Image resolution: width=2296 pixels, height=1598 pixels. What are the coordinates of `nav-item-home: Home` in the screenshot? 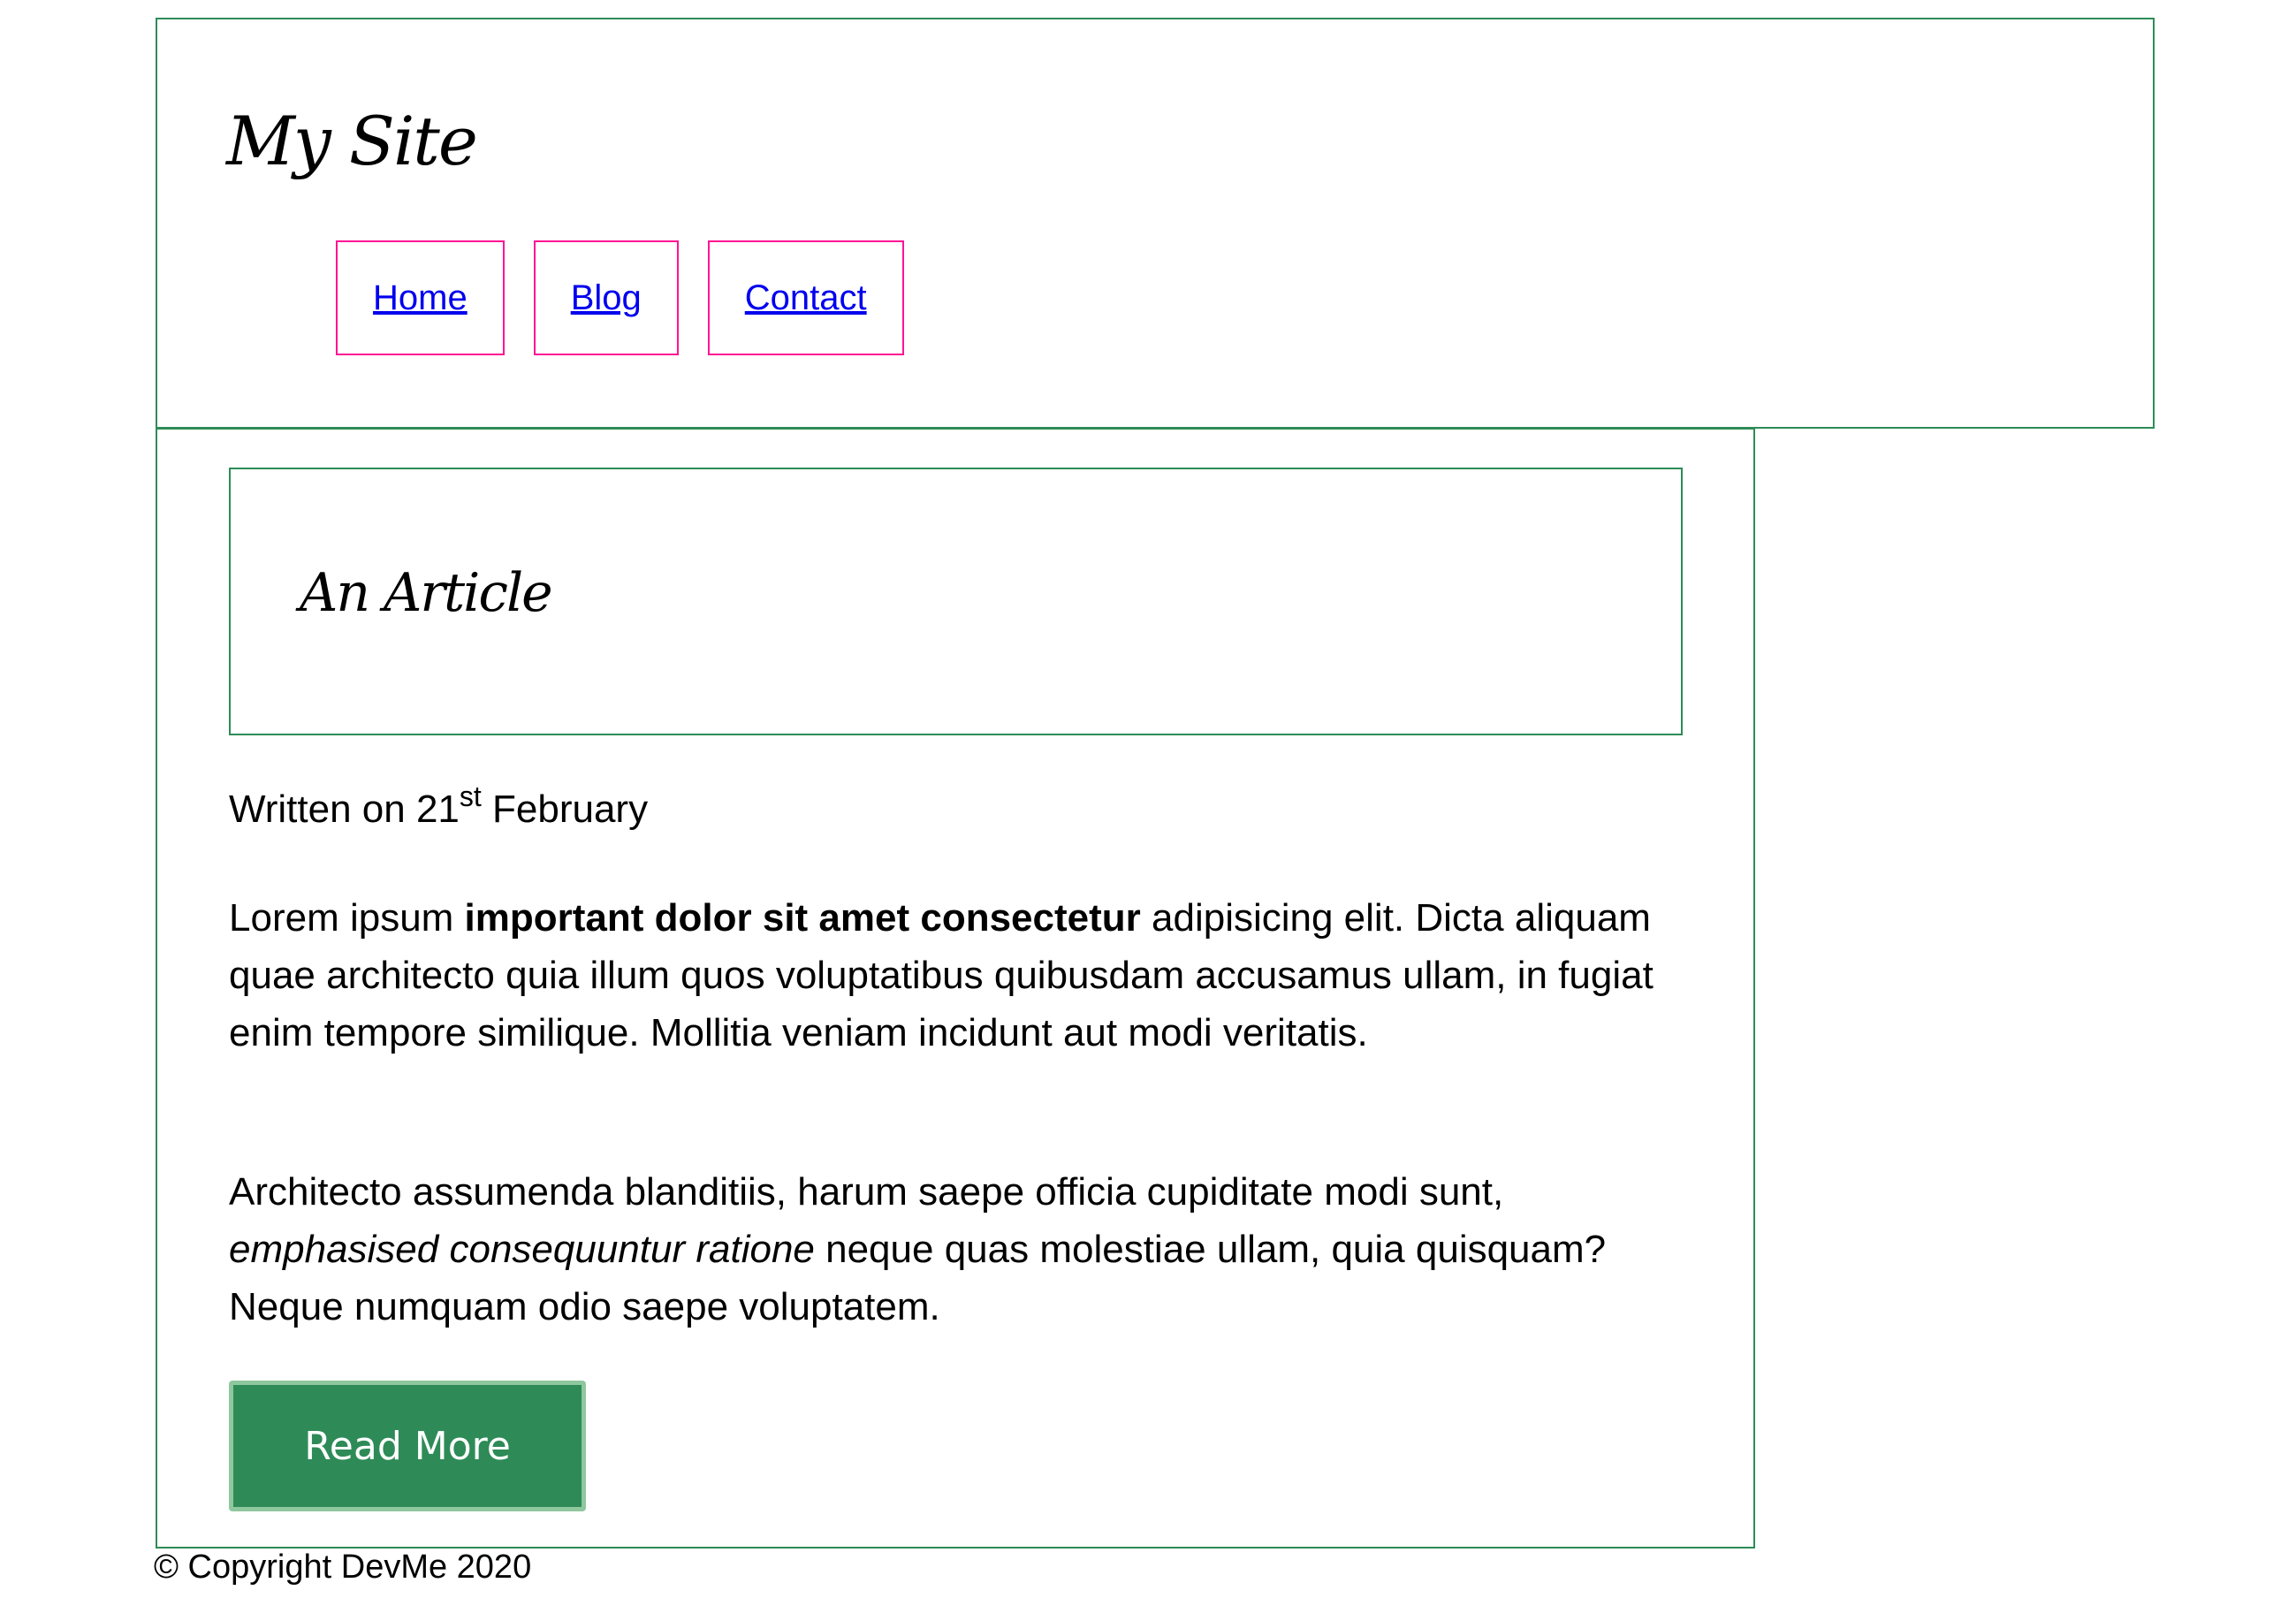 It's located at (420, 298).